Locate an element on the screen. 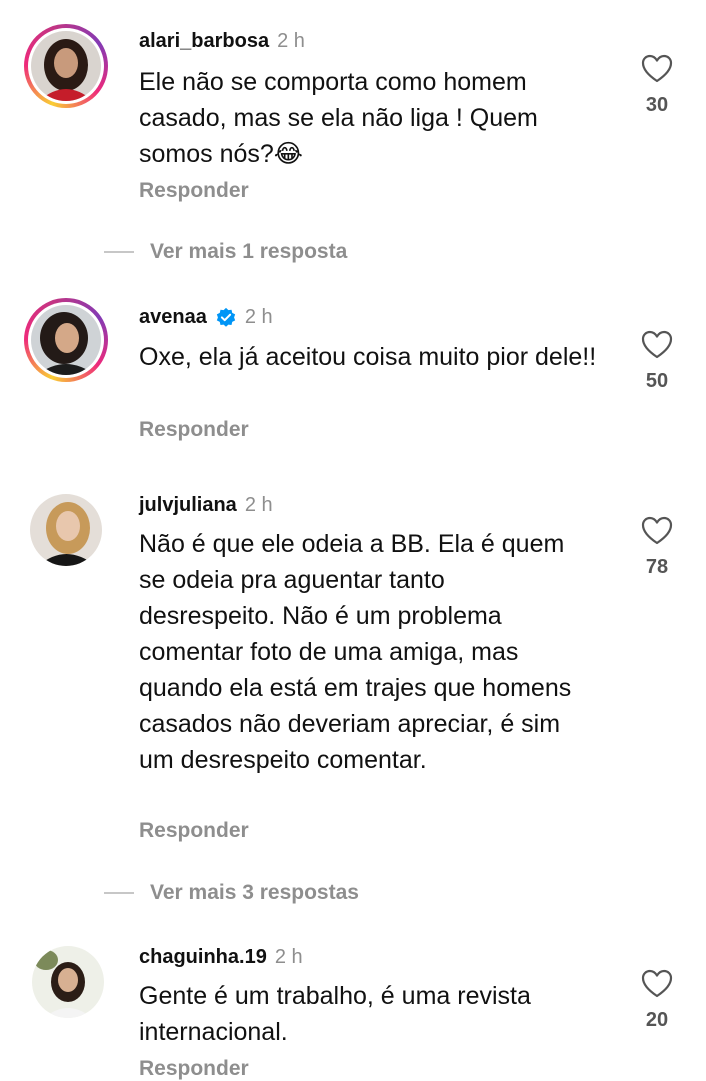 This screenshot has height=1081, width=706. view-more-replies-button: Ver mais 1 resposta is located at coordinates (225, 252).